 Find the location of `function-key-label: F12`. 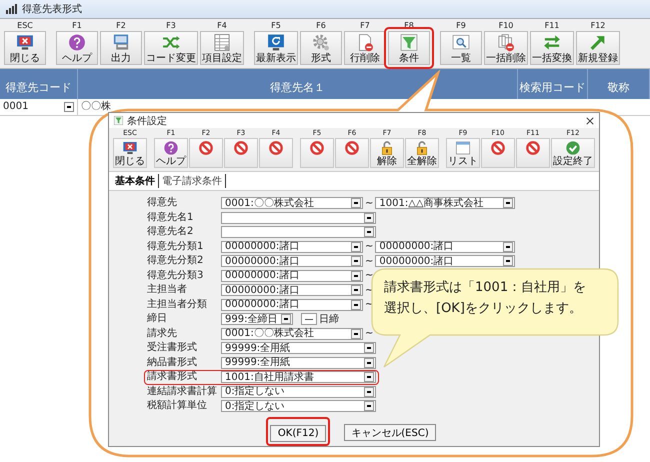

function-key-label: F12 is located at coordinates (598, 26).